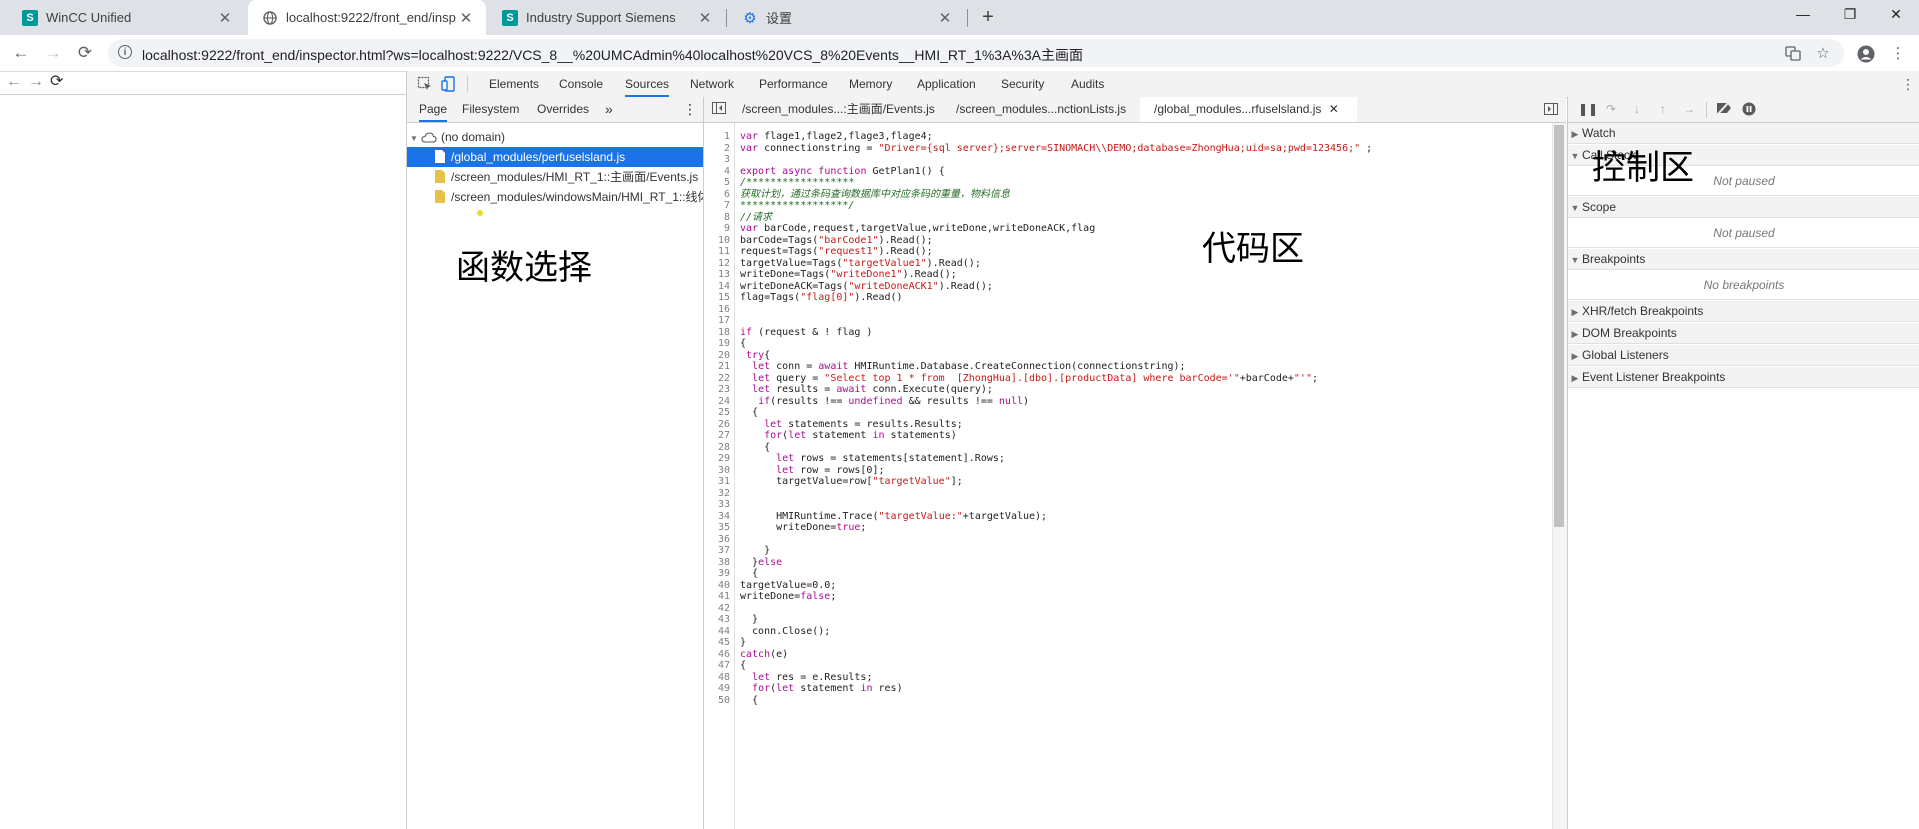  Describe the element at coordinates (125, 52) in the screenshot. I see `info-icon: i` at that location.